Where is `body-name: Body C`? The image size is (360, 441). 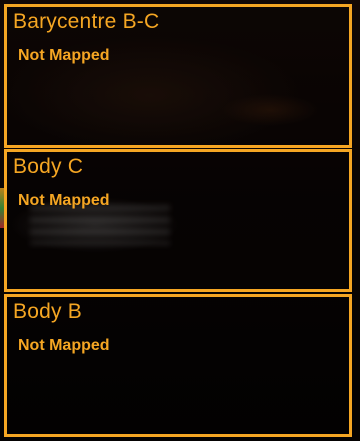
body-name: Body C is located at coordinates (48, 166).